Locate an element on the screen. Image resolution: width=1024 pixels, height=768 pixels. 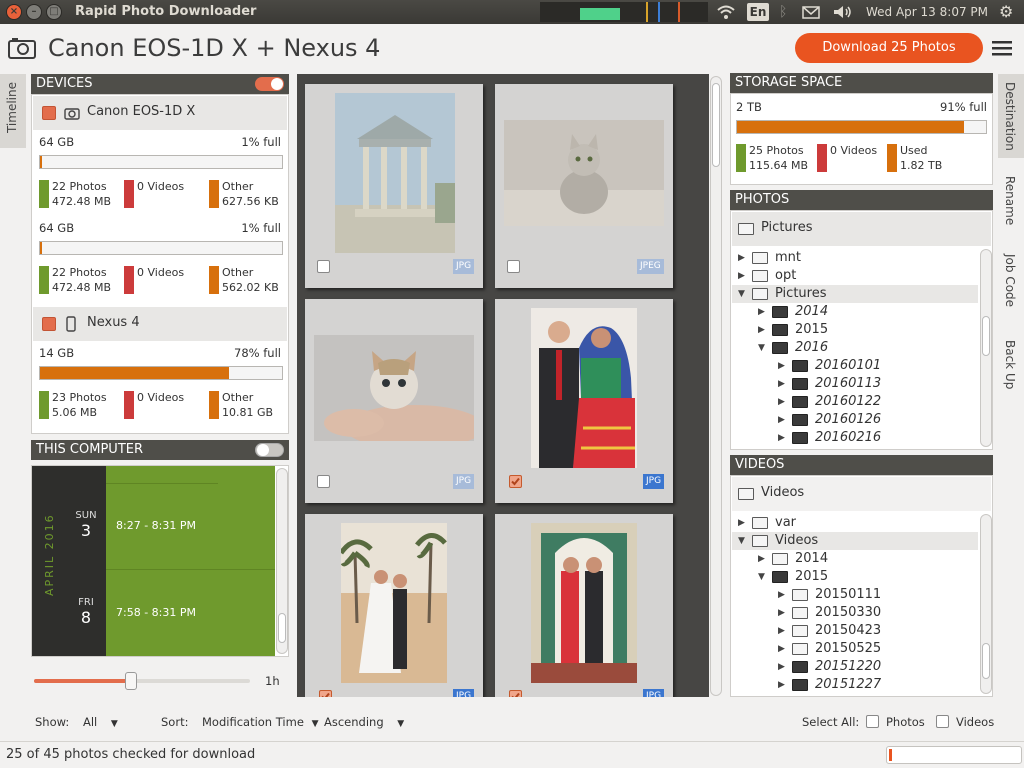
videos-tree-scrollbar is located at coordinates (986, 604).